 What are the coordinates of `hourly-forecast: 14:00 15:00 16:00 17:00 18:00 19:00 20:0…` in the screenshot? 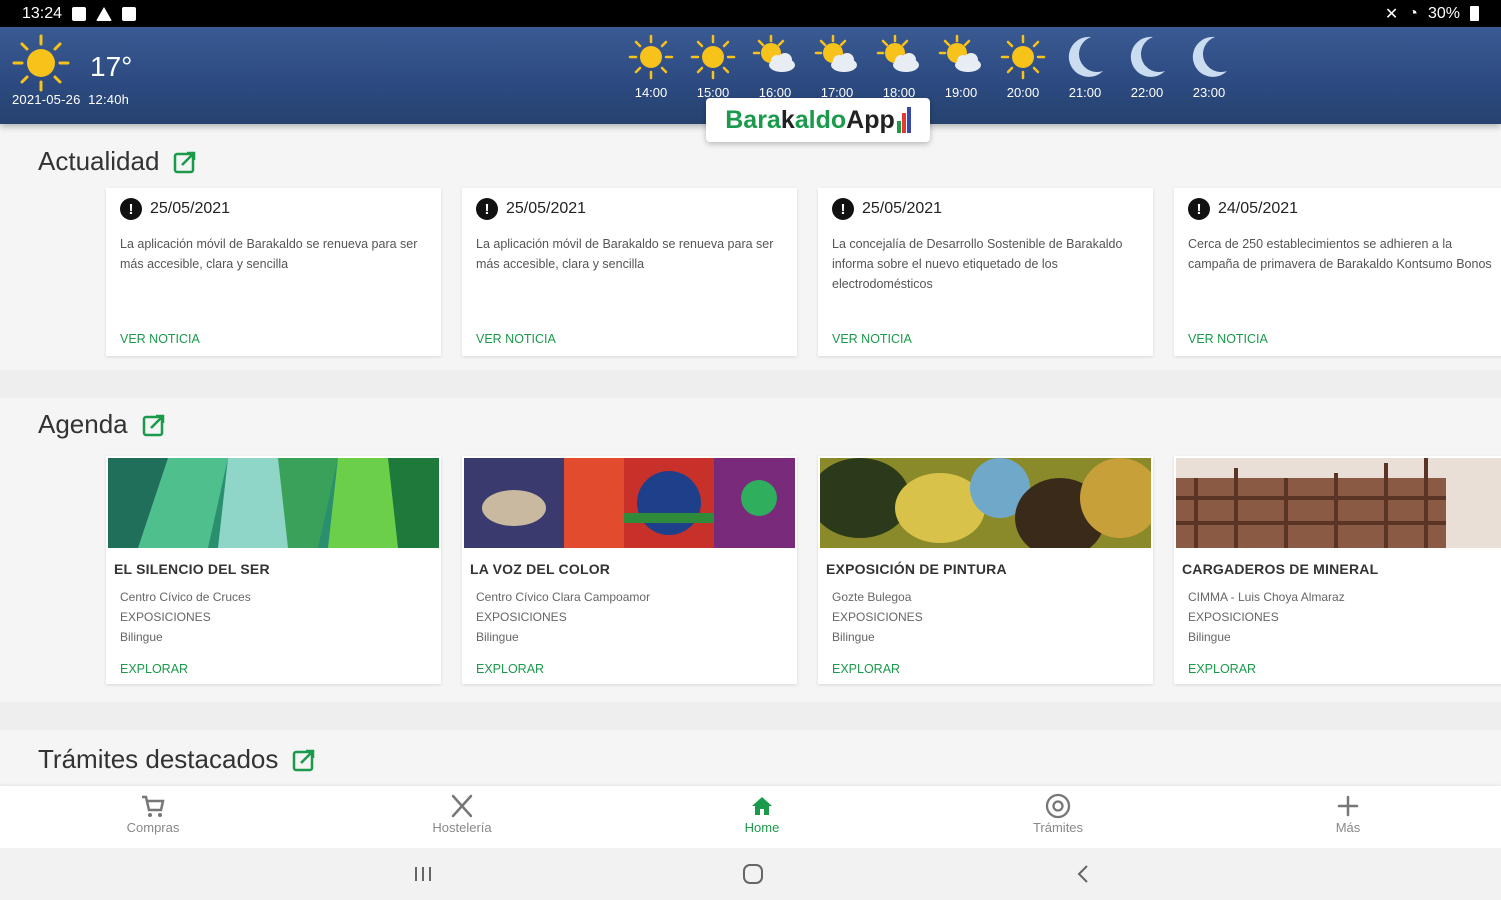 It's located at (930, 66).